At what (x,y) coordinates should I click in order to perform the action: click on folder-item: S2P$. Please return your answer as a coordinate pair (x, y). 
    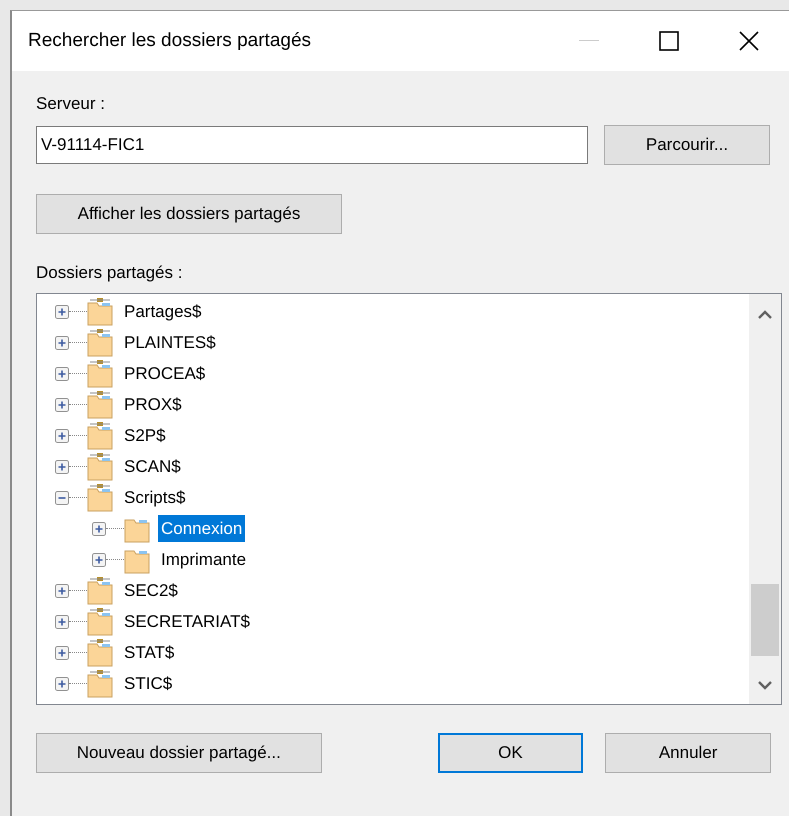
    Looking at the image, I should click on (145, 436).